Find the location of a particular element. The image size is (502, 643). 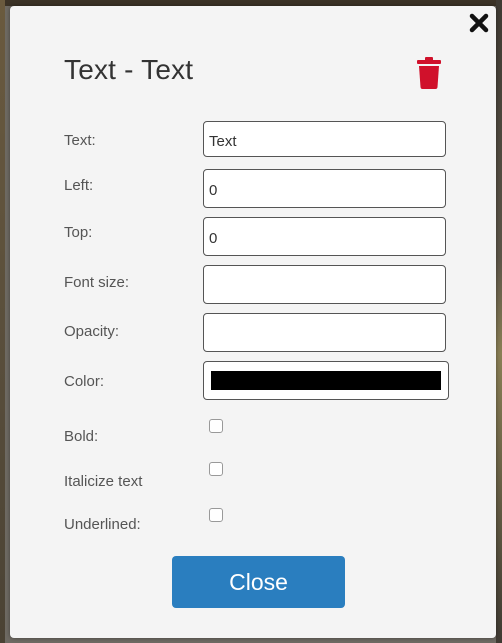

underline-label: Underlined: is located at coordinates (102, 524).